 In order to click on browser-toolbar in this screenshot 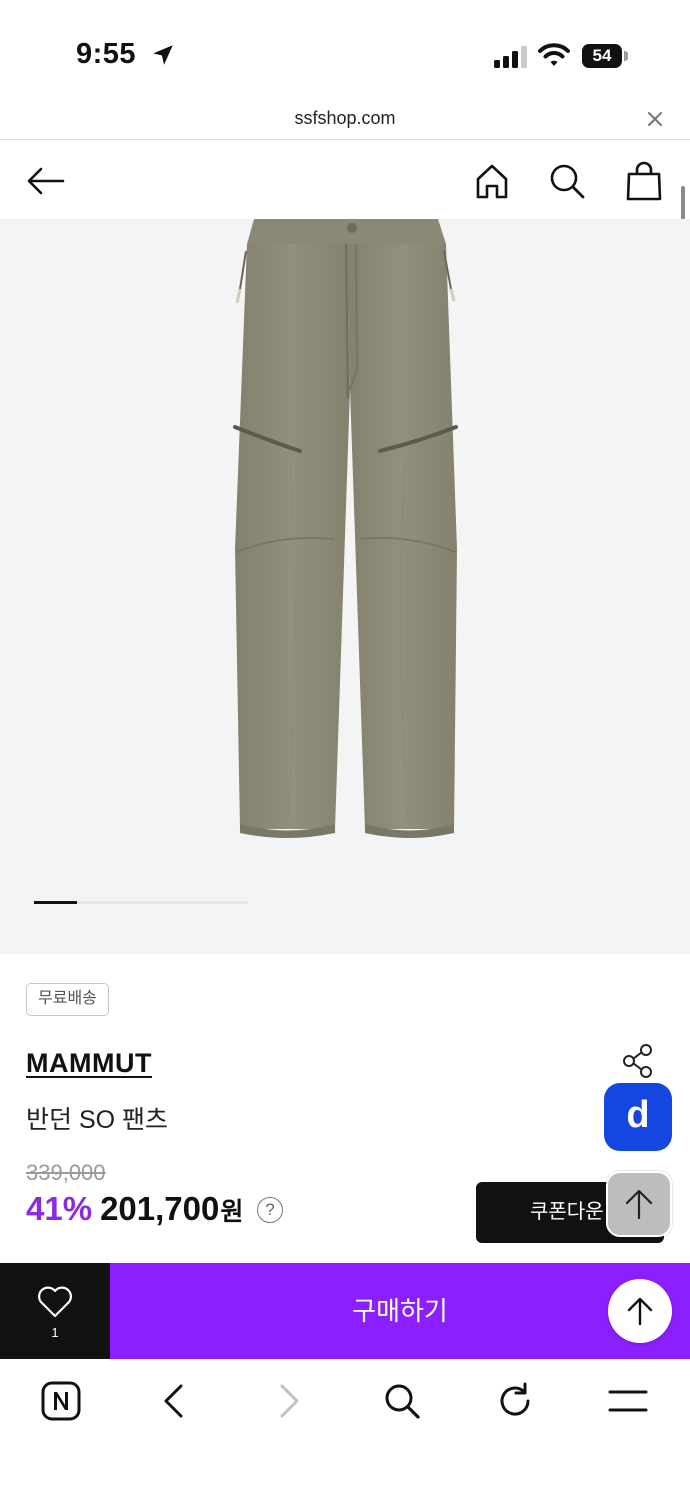, I will do `click(345, 1429)`.